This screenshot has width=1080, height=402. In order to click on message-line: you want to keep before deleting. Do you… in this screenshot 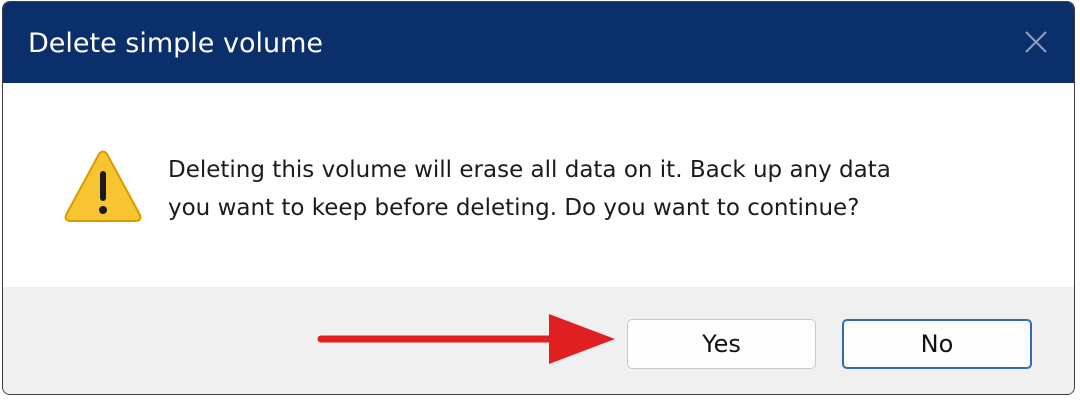, I will do `click(514, 208)`.